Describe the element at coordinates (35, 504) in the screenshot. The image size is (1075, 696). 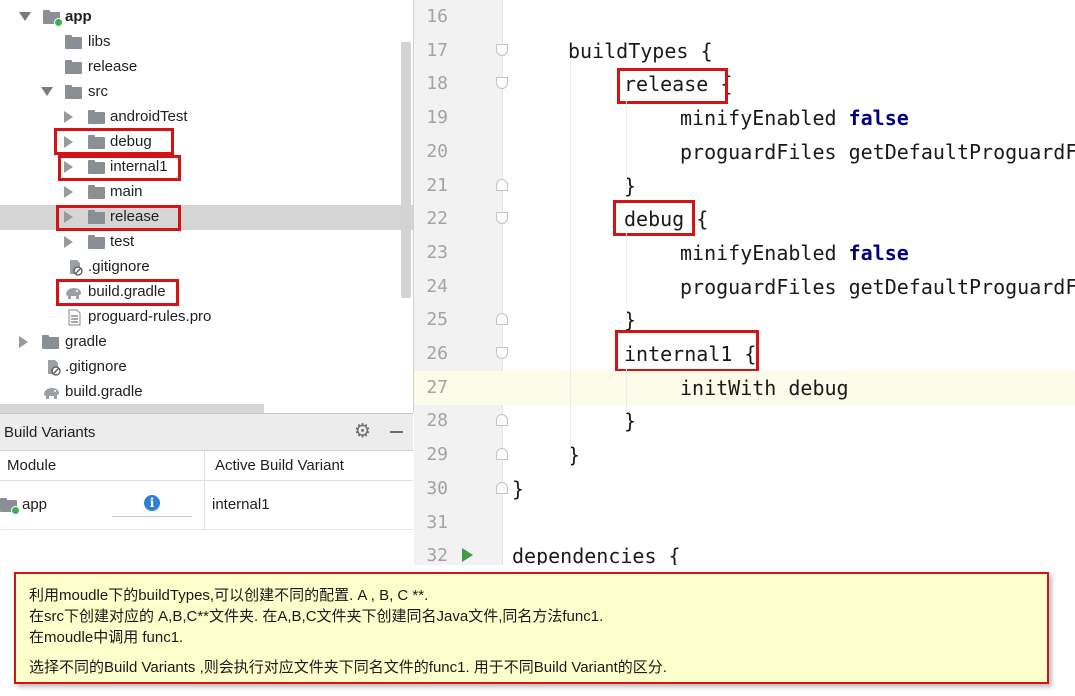
I see `module-name: app` at that location.